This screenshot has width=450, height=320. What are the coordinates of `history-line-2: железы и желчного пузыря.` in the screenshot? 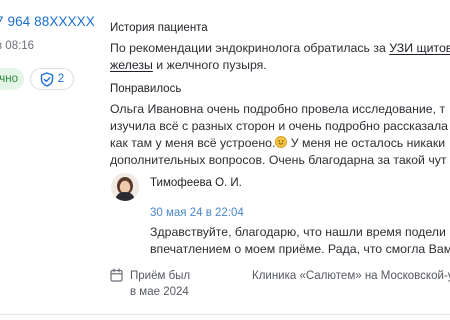 It's located at (188, 65).